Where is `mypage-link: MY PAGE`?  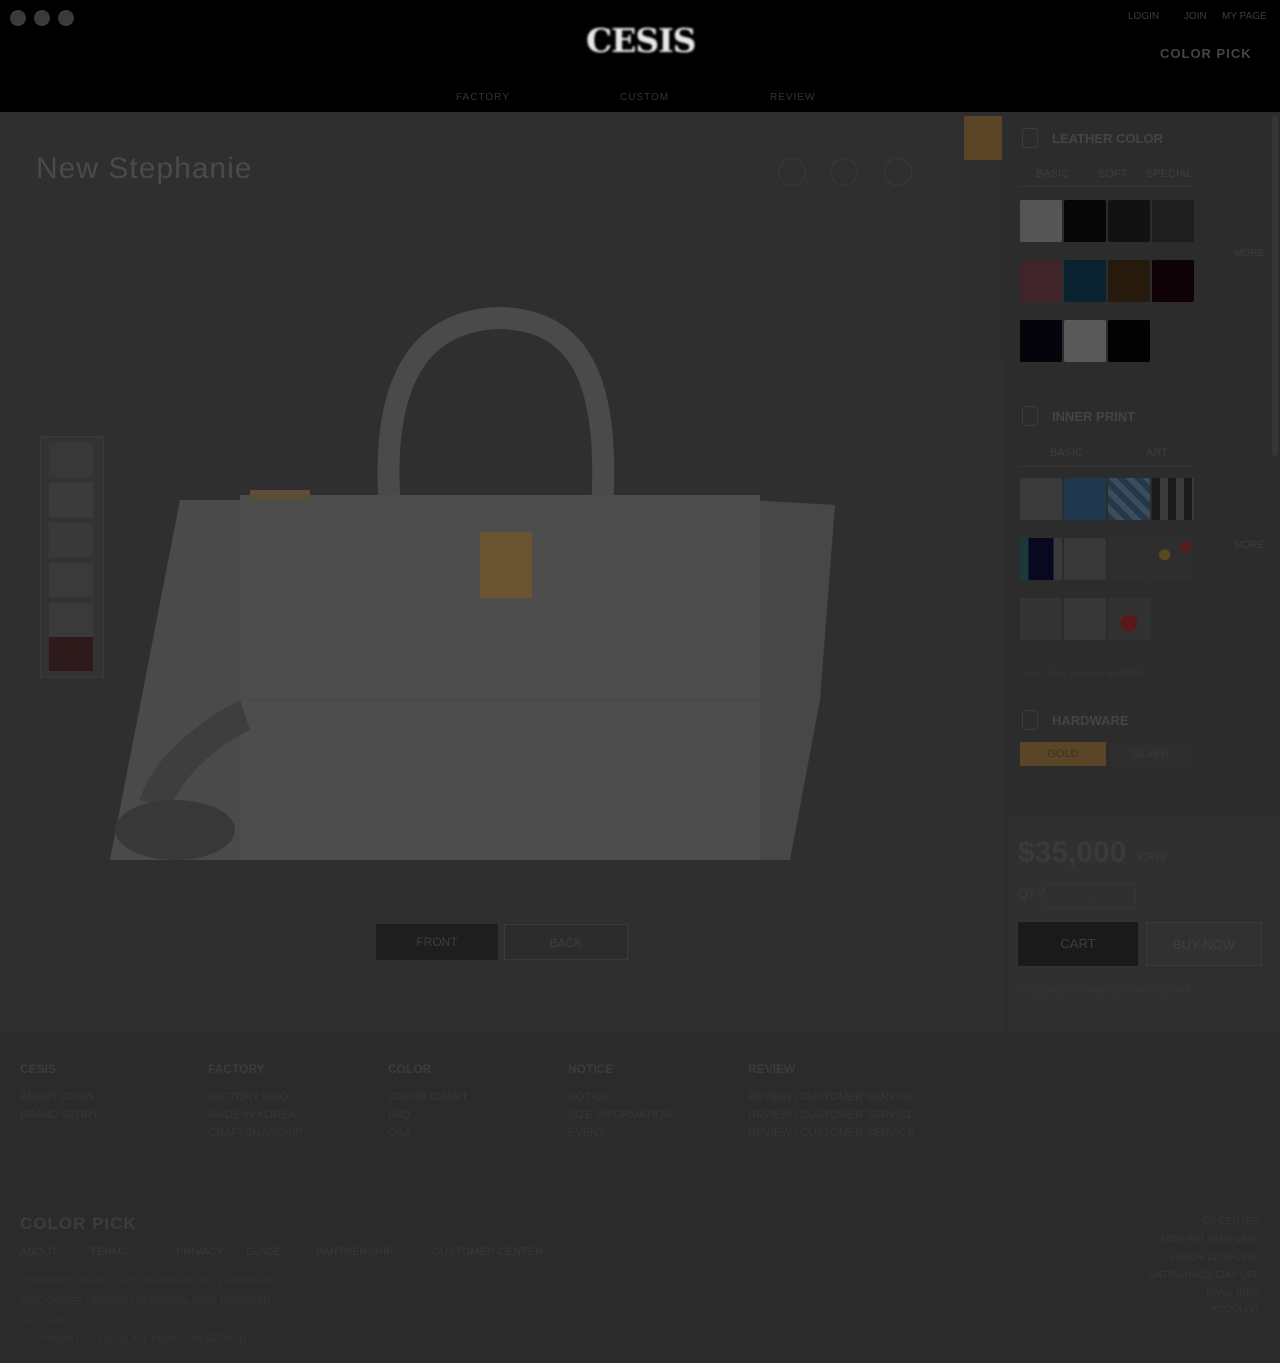
mypage-link: MY PAGE is located at coordinates (1244, 16).